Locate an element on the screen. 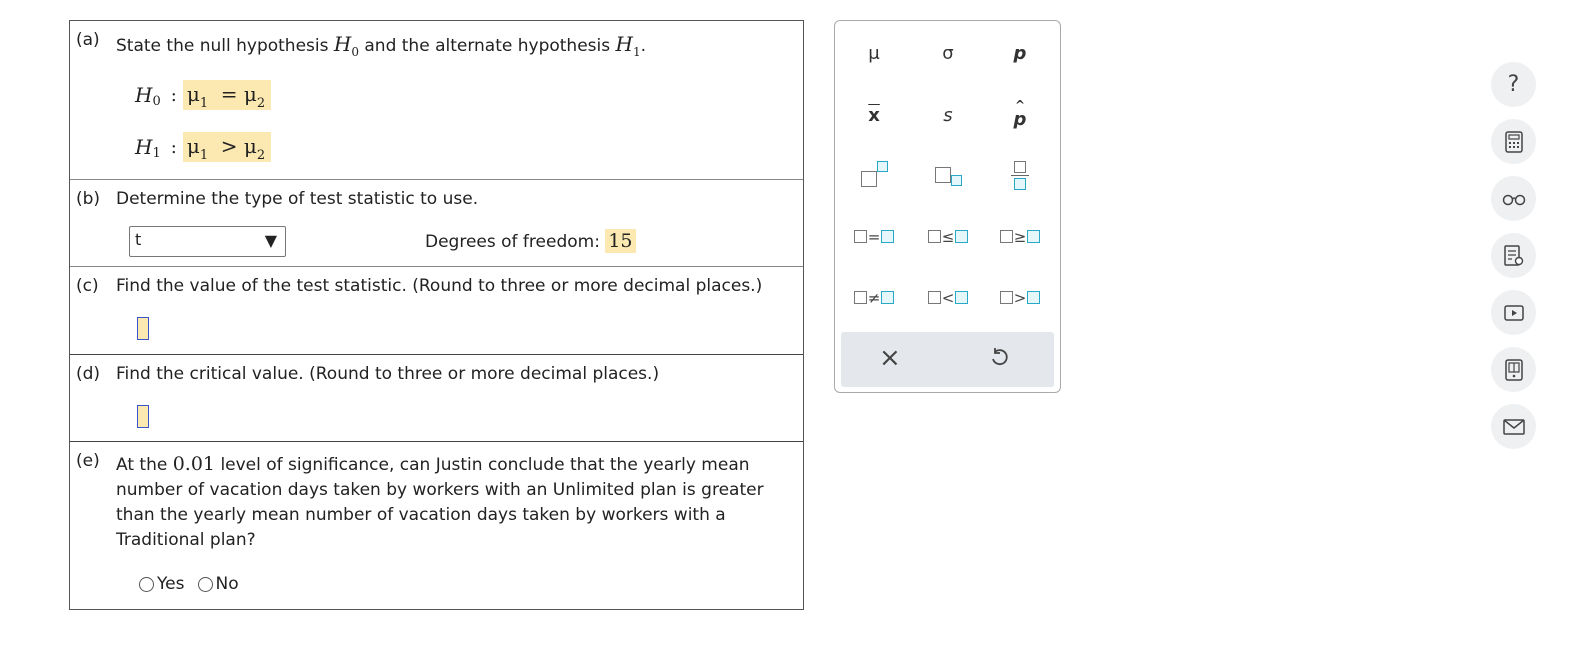 Image resolution: width=1581 pixels, height=663 pixels. palette-footer: × is located at coordinates (947, 359).